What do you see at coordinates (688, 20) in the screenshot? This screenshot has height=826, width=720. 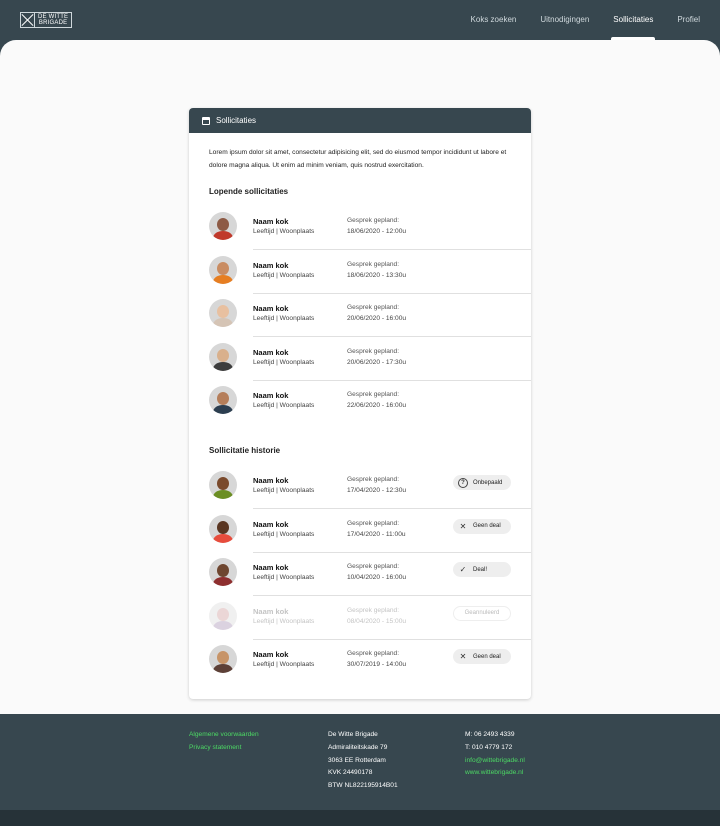 I see `nav-item-profiel: Profiel` at bounding box center [688, 20].